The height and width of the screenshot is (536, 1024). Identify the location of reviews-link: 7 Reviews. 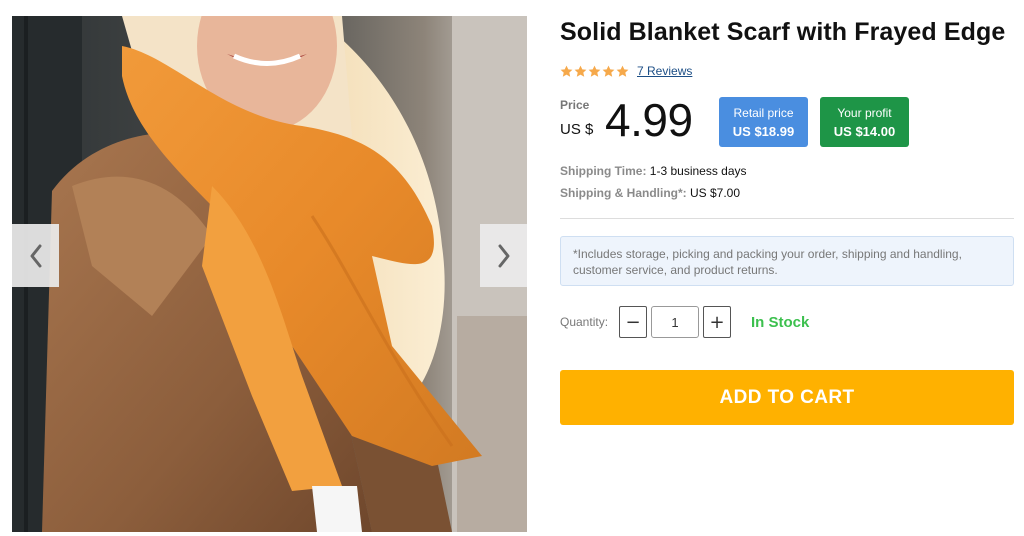
(664, 71).